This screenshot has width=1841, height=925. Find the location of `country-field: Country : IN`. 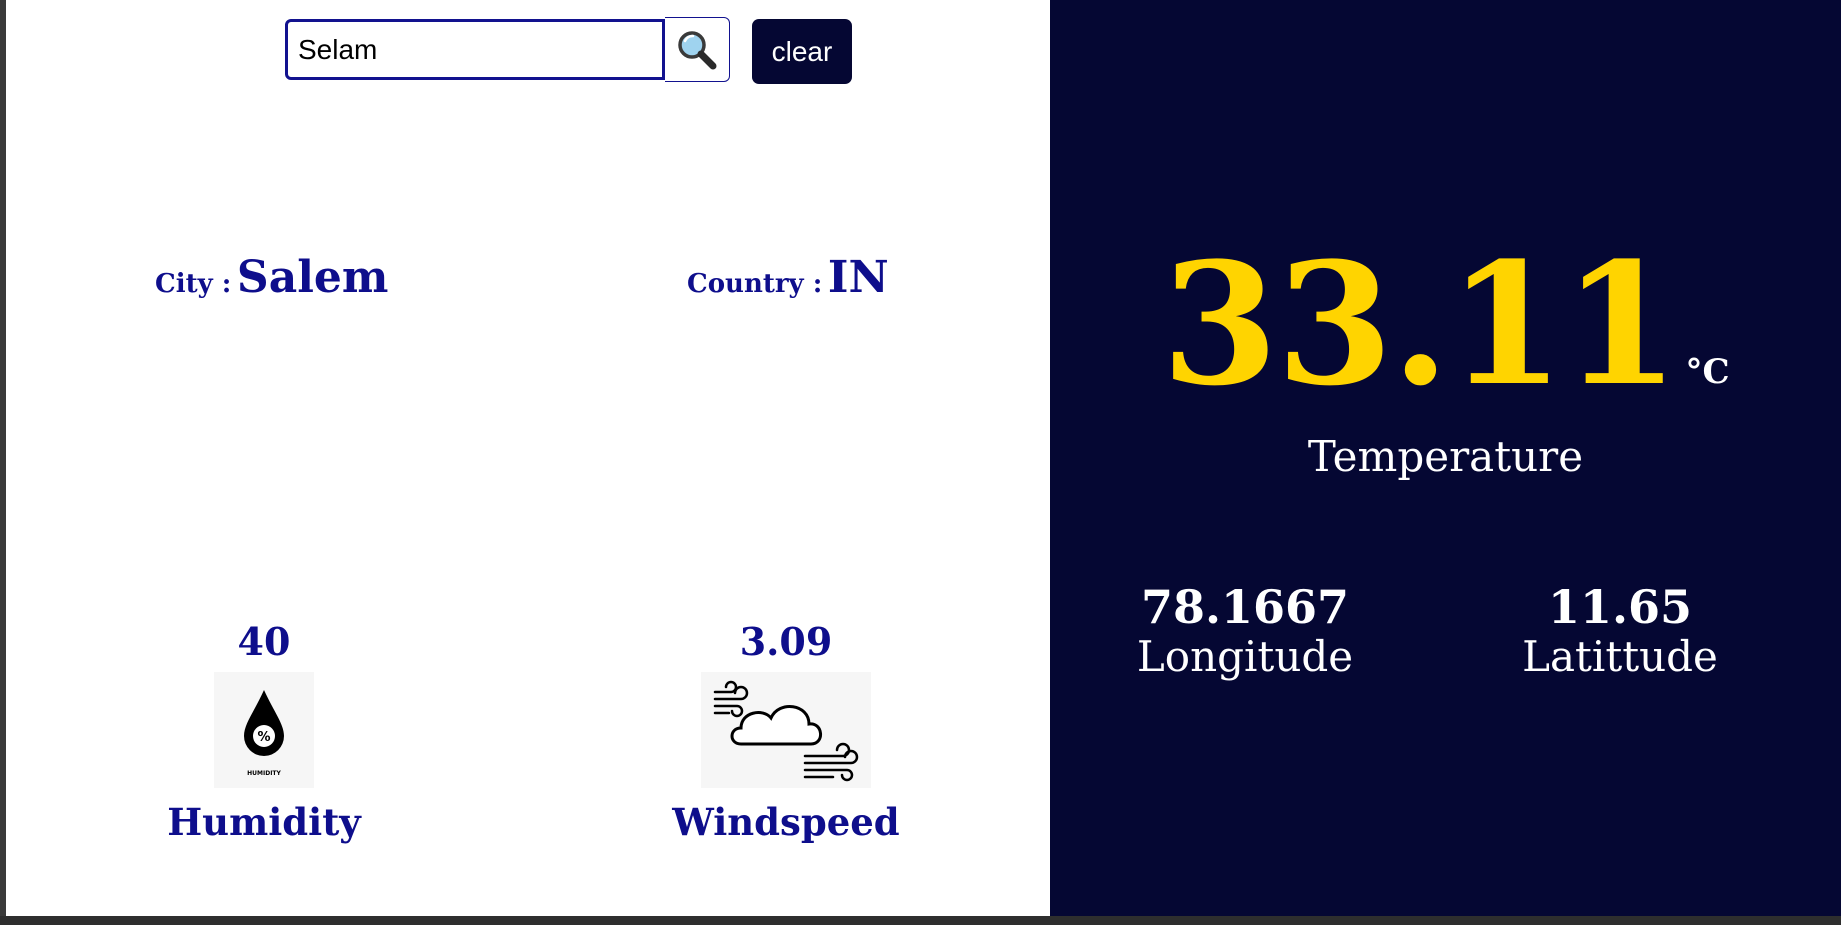

country-field: Country : IN is located at coordinates (788, 277).